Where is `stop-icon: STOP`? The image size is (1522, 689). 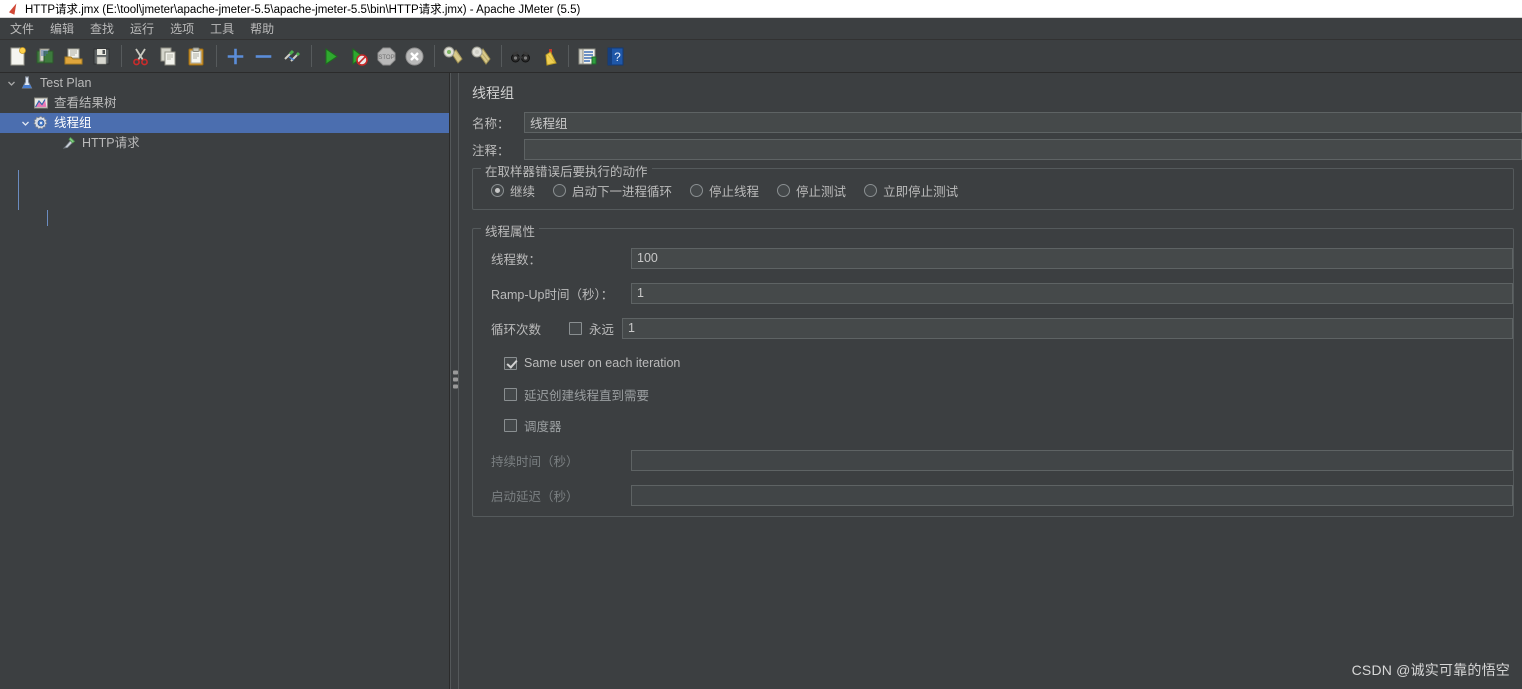
stop-icon: STOP is located at coordinates (386, 56).